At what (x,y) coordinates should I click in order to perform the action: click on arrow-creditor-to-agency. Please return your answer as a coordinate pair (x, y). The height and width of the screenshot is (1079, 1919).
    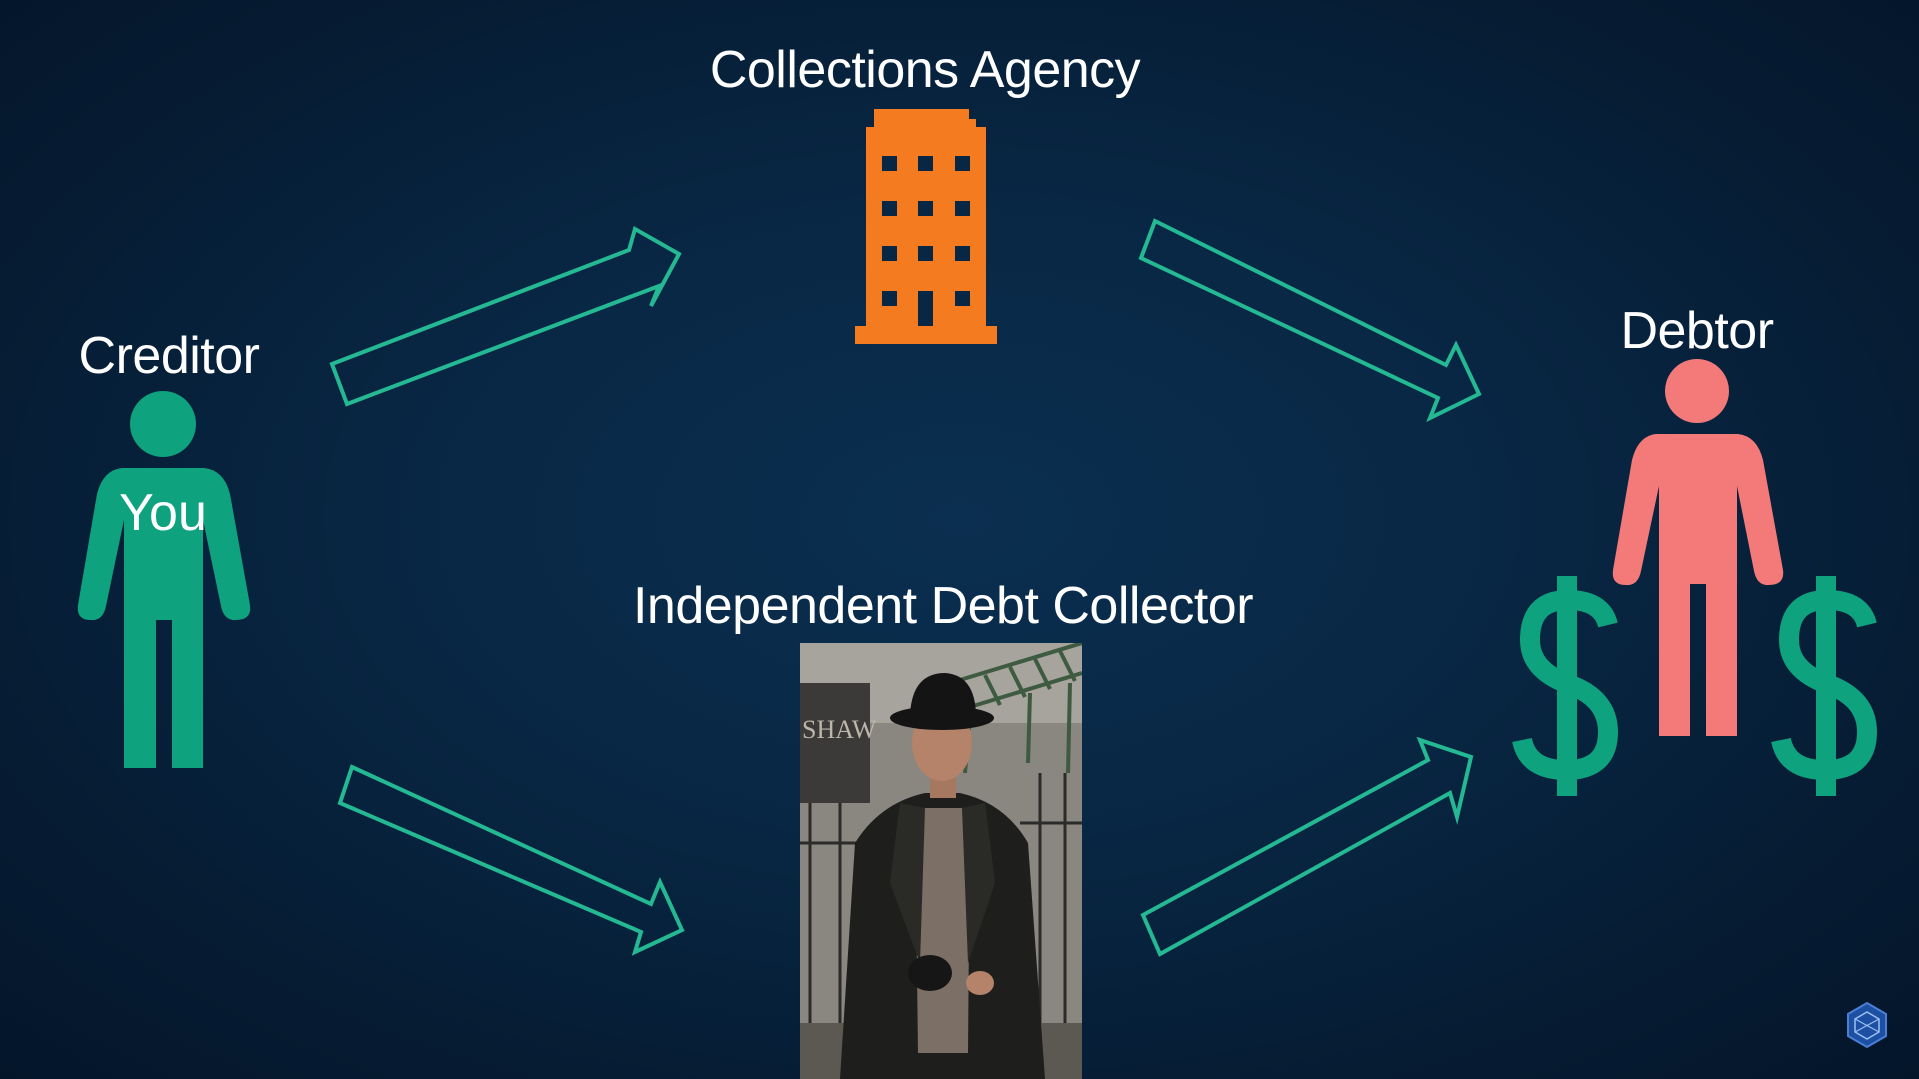
    Looking at the image, I should click on (505, 316).